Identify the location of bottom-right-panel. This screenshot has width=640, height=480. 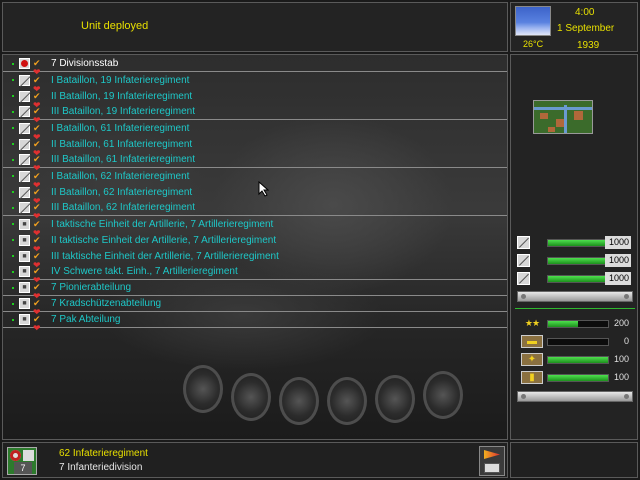
(574, 460).